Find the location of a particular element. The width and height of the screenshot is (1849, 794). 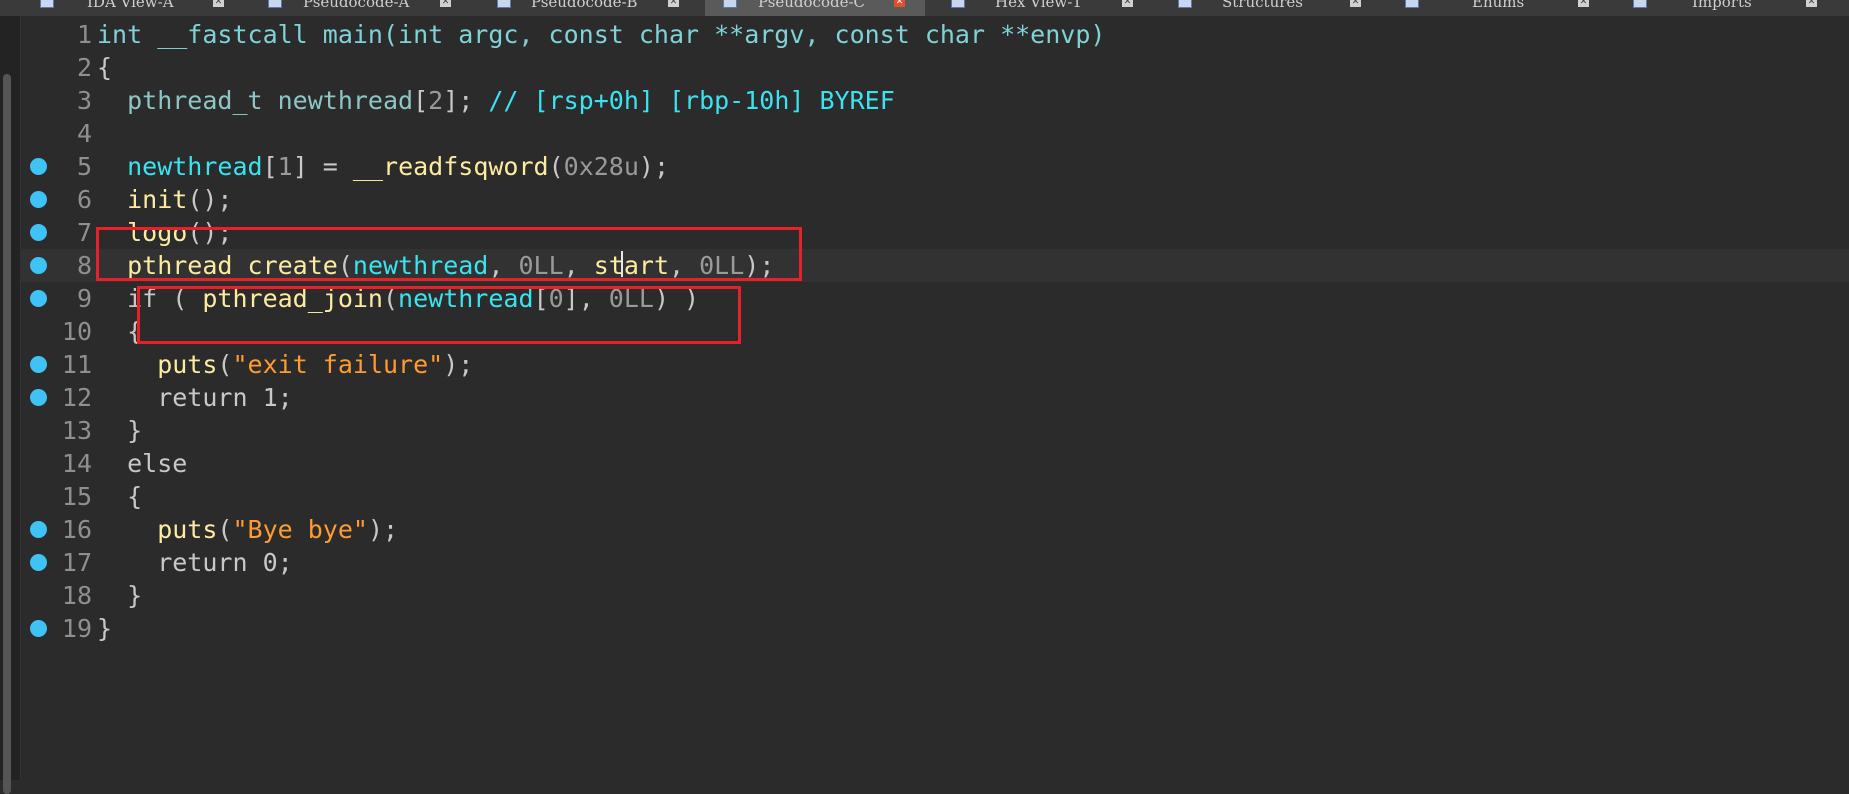

code-token: init is located at coordinates (142, 199).